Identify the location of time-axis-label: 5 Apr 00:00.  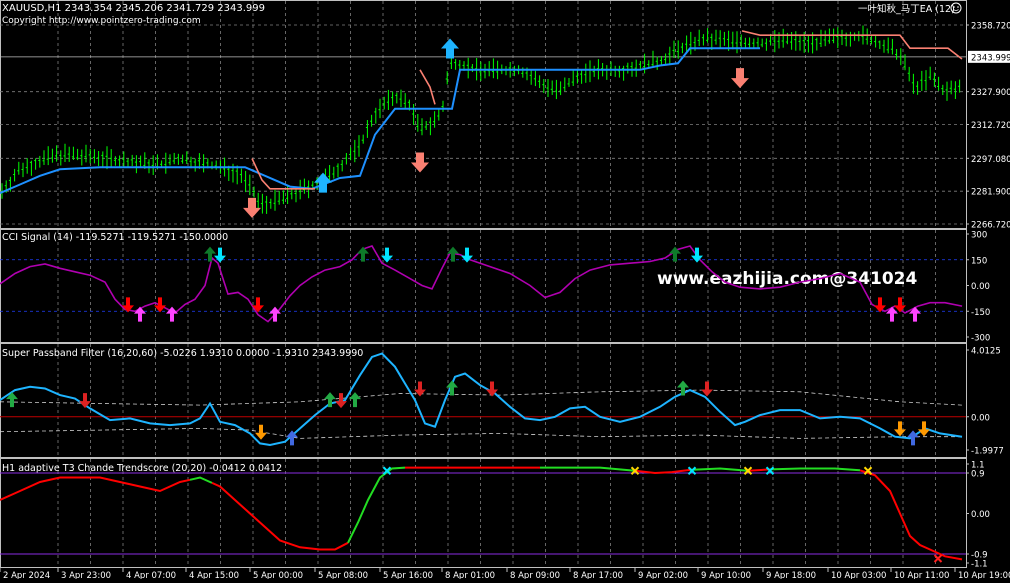
(278, 575).